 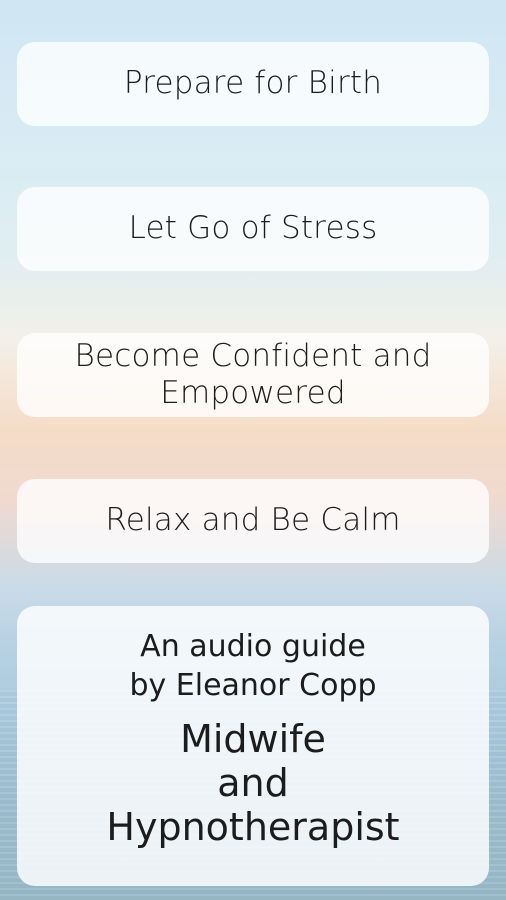 I want to click on menu-button-become-confident: Become Confident and Empowered, so click(x=253, y=375).